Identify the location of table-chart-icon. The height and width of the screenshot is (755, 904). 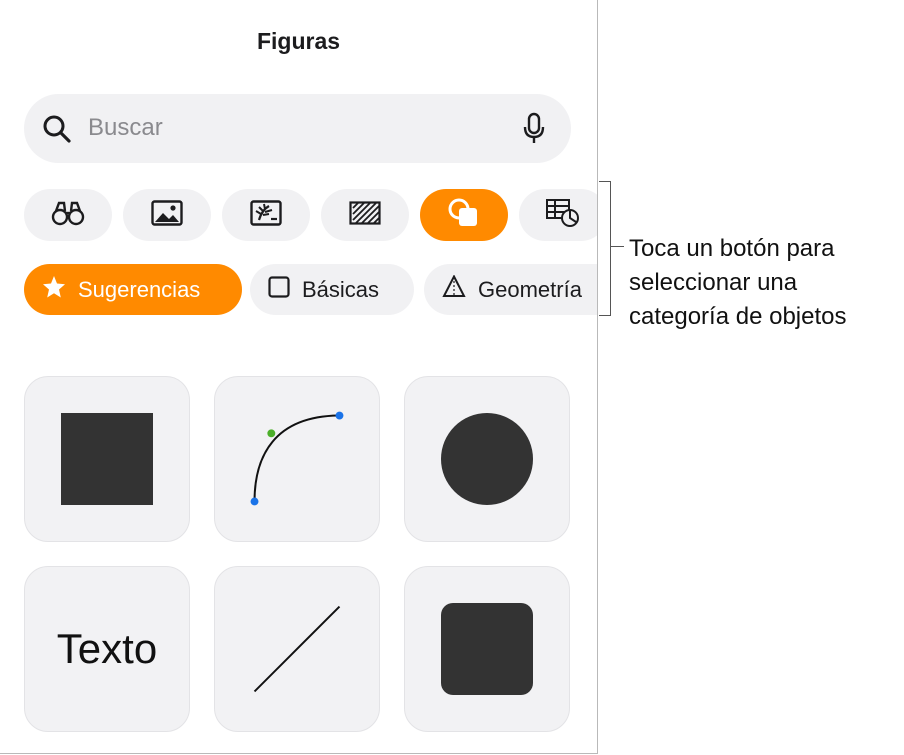
(563, 215).